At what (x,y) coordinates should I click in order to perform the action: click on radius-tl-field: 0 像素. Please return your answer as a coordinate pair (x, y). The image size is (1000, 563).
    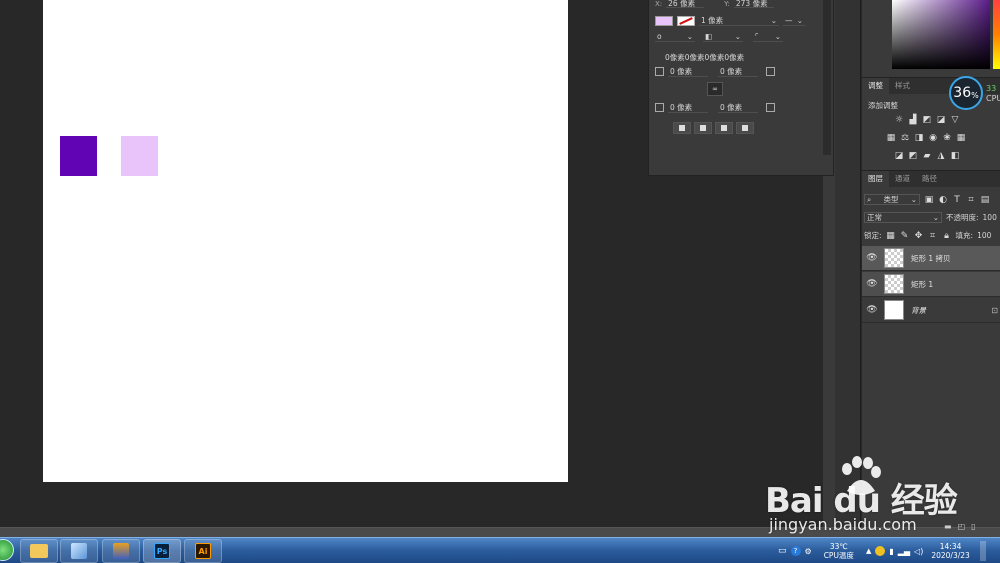
    Looking at the image, I should click on (688, 71).